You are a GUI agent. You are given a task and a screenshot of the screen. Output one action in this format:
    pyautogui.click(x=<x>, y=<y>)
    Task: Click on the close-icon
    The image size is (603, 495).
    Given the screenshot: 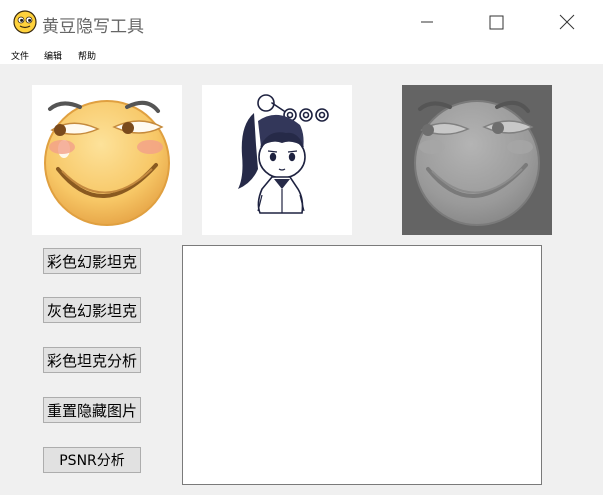 What is the action you would take?
    pyautogui.click(x=567, y=22)
    